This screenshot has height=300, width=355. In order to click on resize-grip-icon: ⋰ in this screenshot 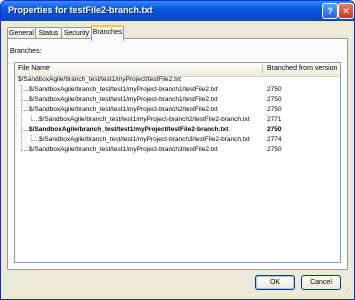, I will do `click(347, 293)`.